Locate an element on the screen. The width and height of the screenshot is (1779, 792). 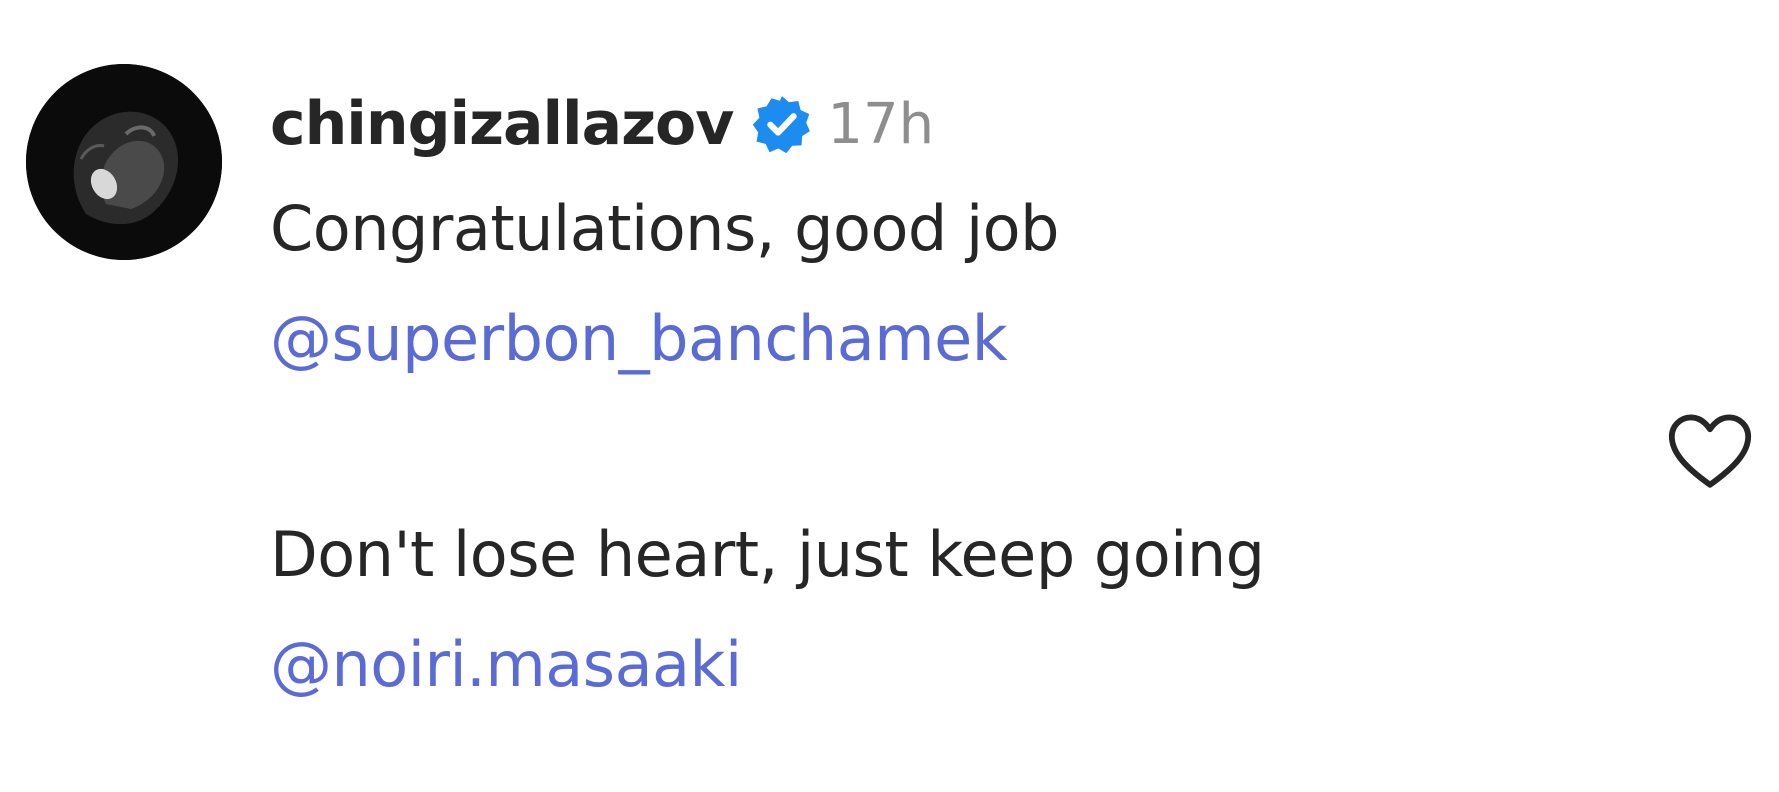
avatar is located at coordinates (124, 162).